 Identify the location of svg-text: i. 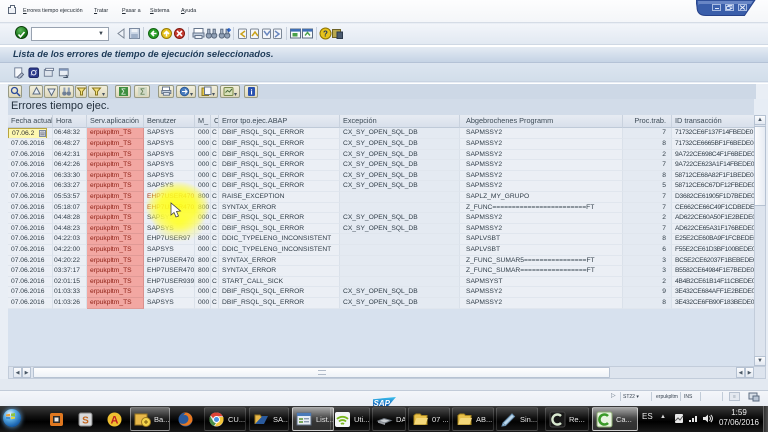
(251, 91).